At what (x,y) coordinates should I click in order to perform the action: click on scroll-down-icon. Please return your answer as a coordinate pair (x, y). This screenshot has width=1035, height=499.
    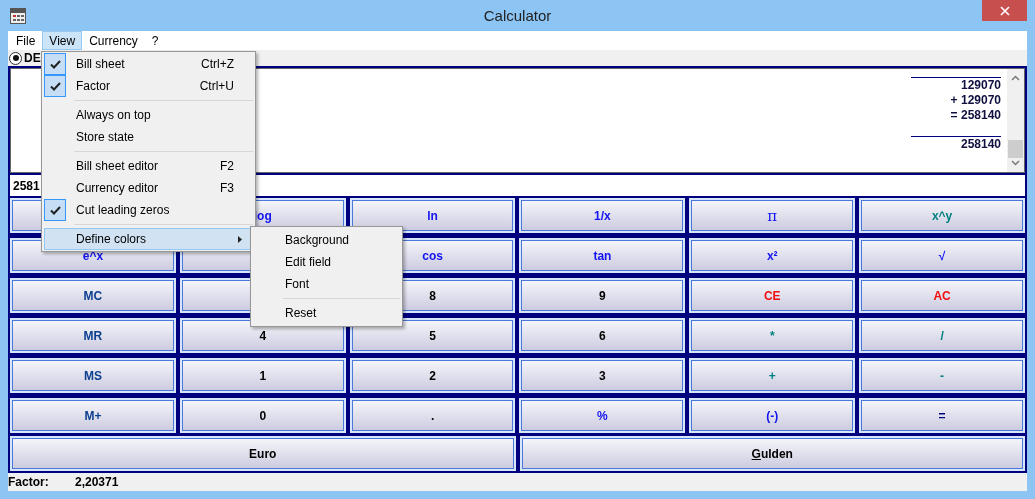
    Looking at the image, I should click on (1015, 163).